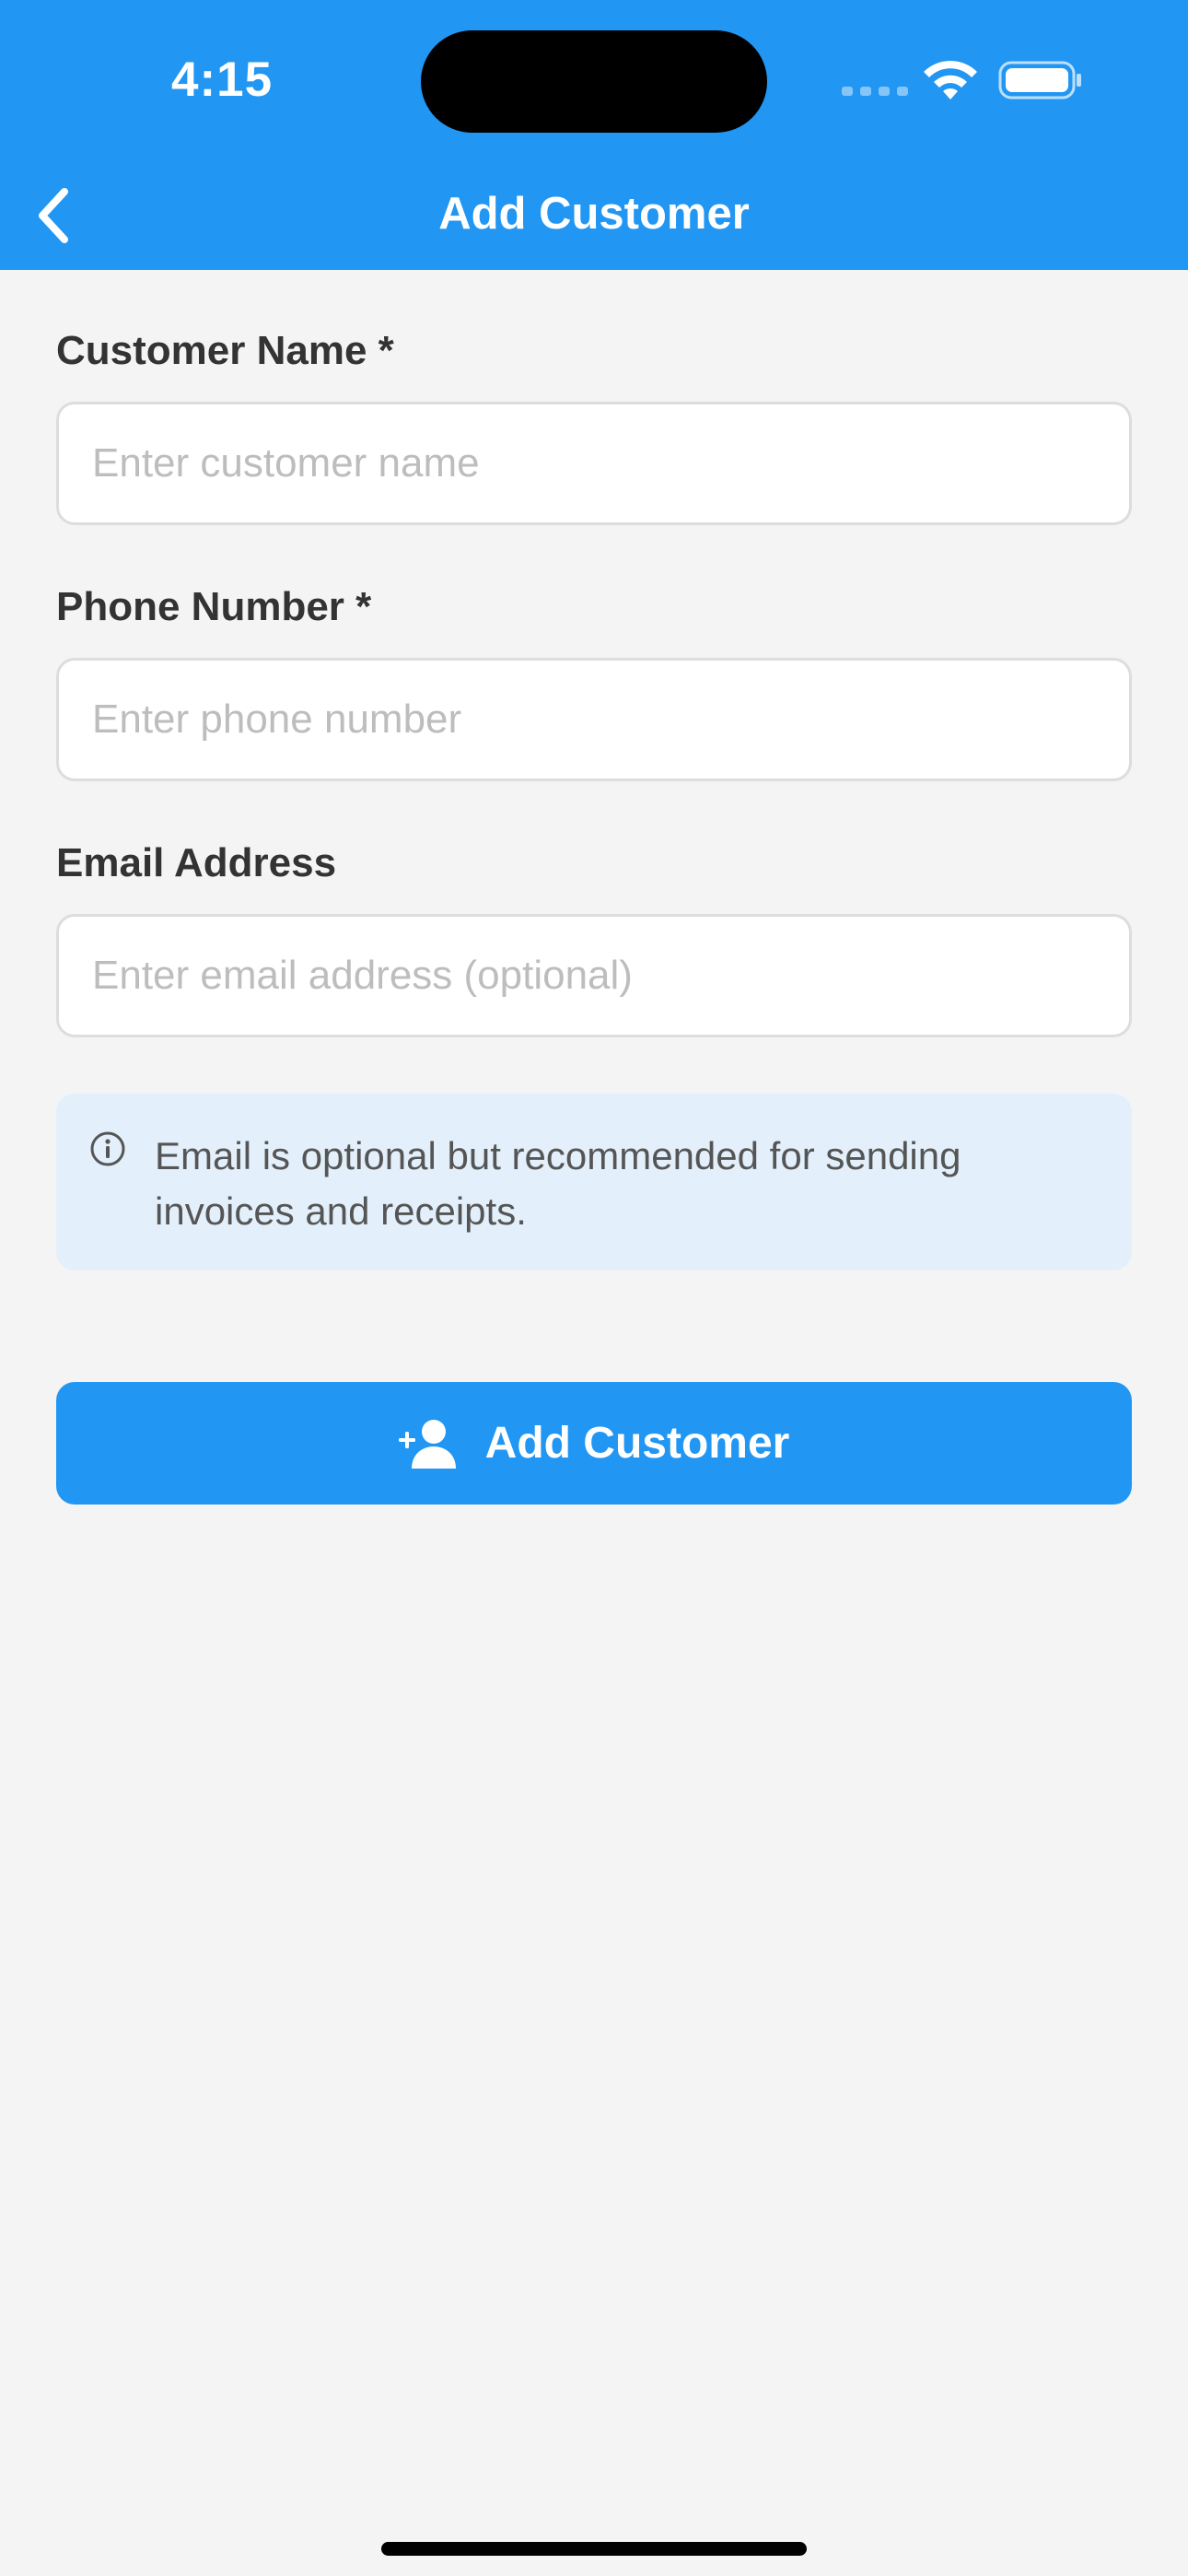 The image size is (1188, 2576). I want to click on add-user-icon, so click(427, 1444).